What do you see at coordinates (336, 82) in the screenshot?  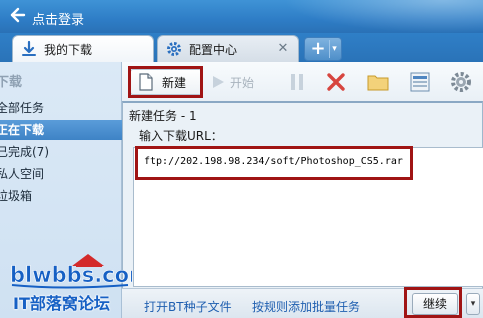 I see `delete-icon` at bounding box center [336, 82].